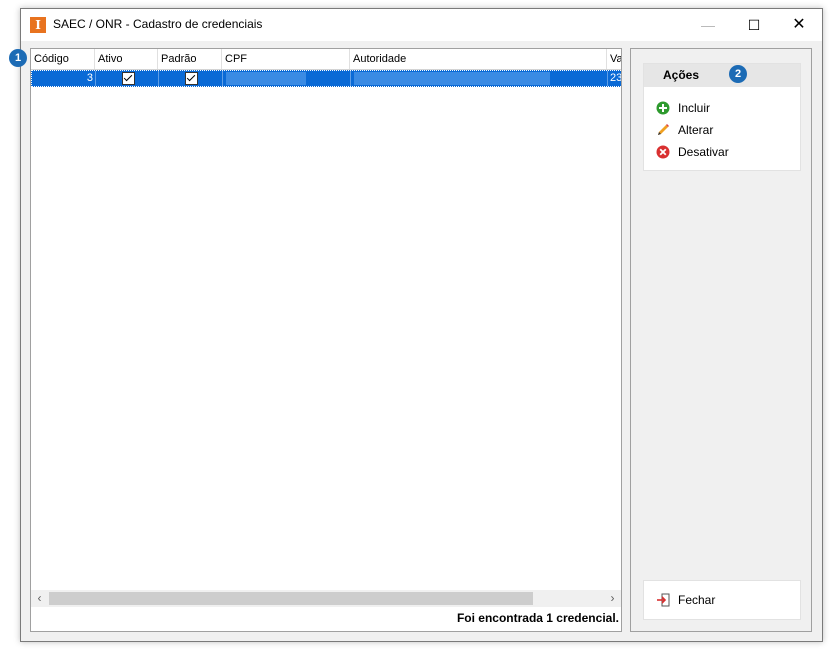  Describe the element at coordinates (738, 74) in the screenshot. I see `callout-badge-2: 2` at that location.